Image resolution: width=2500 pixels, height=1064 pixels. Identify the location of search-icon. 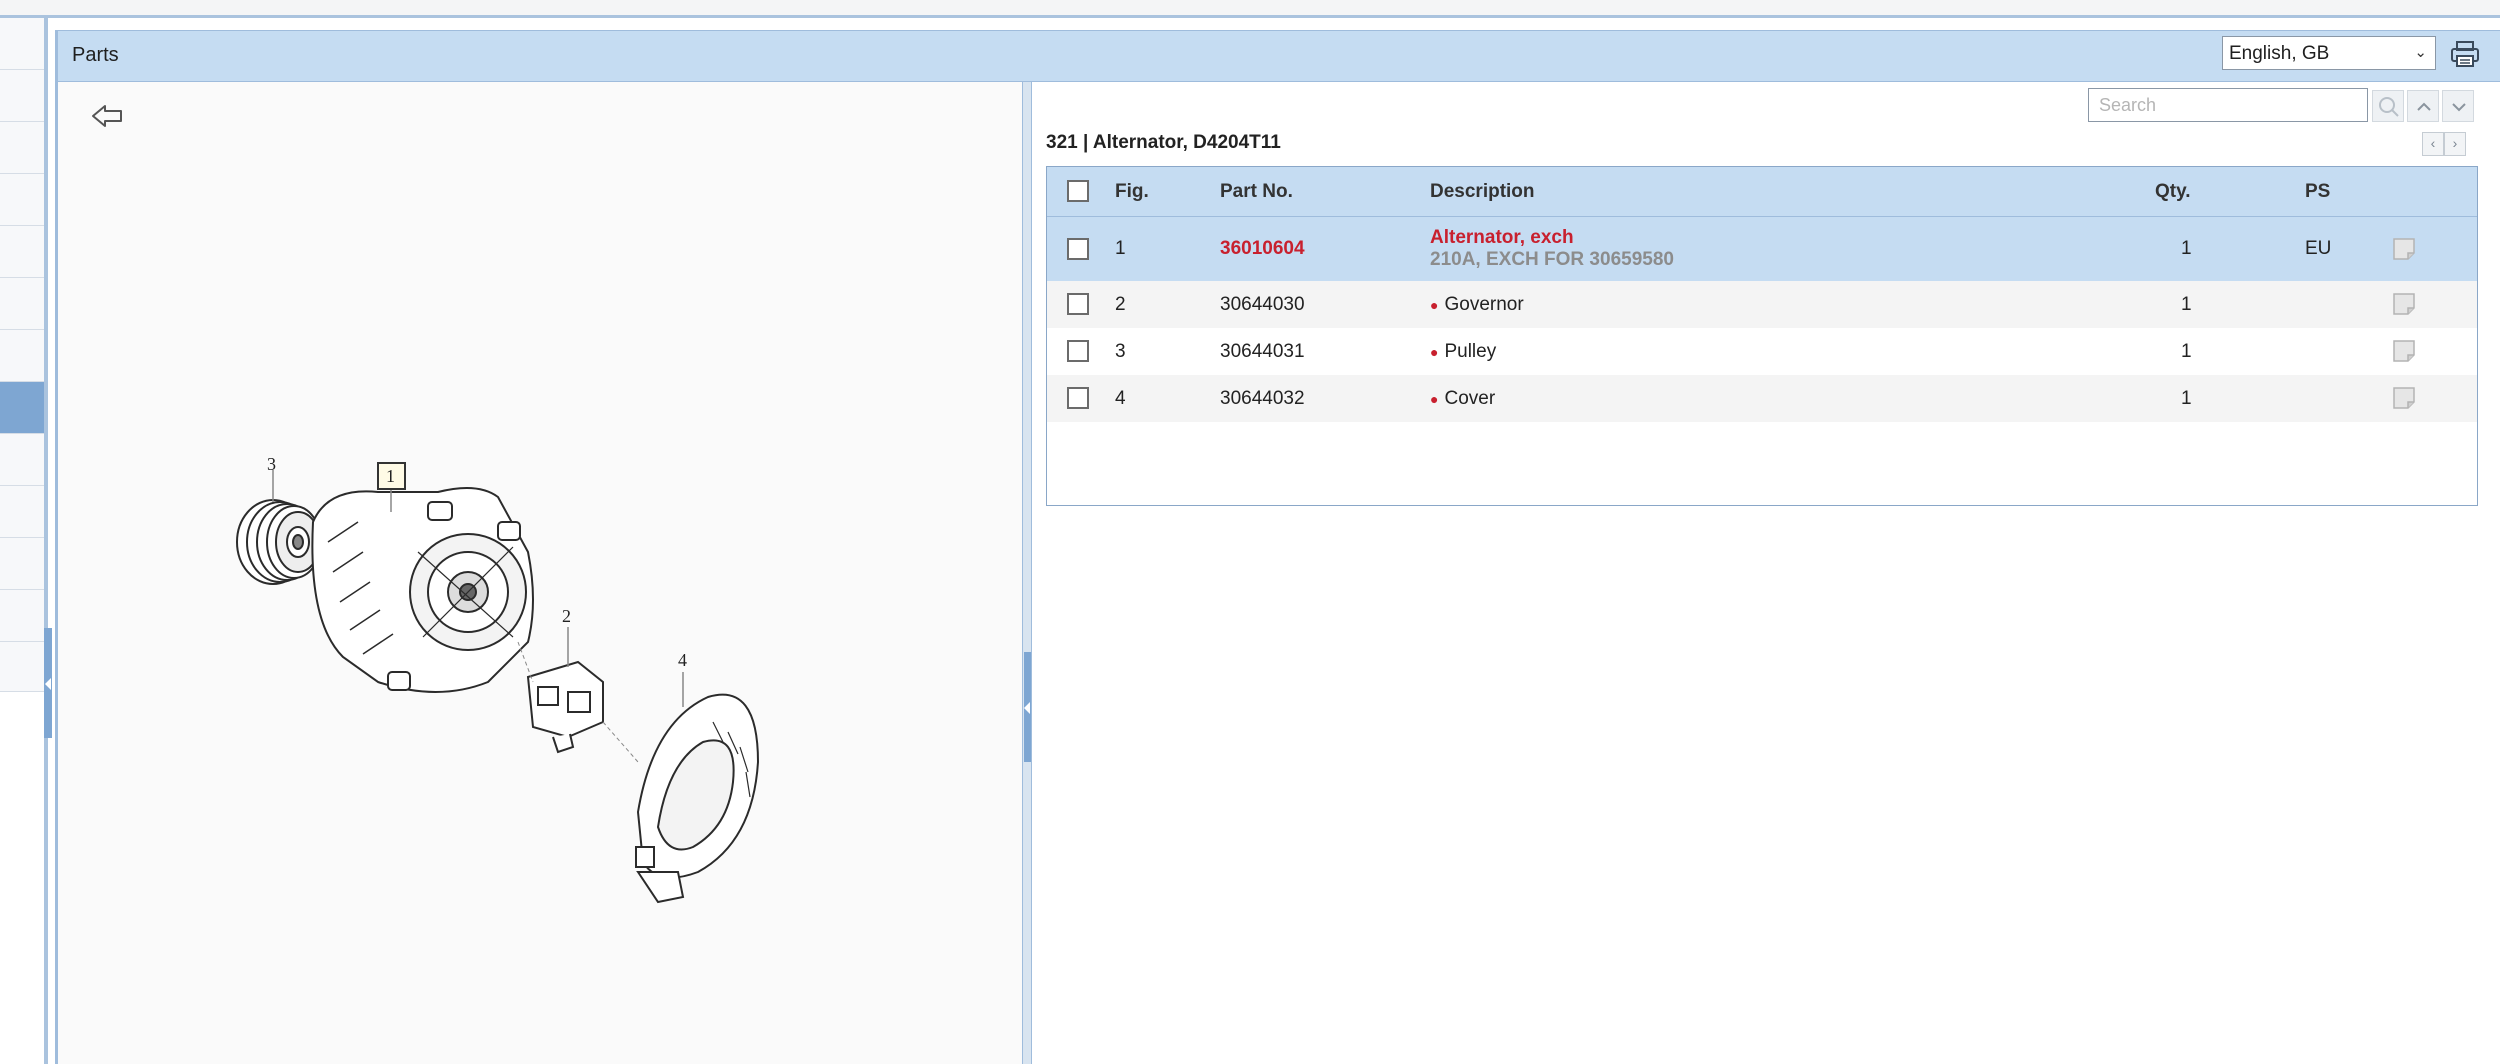
(2389, 107).